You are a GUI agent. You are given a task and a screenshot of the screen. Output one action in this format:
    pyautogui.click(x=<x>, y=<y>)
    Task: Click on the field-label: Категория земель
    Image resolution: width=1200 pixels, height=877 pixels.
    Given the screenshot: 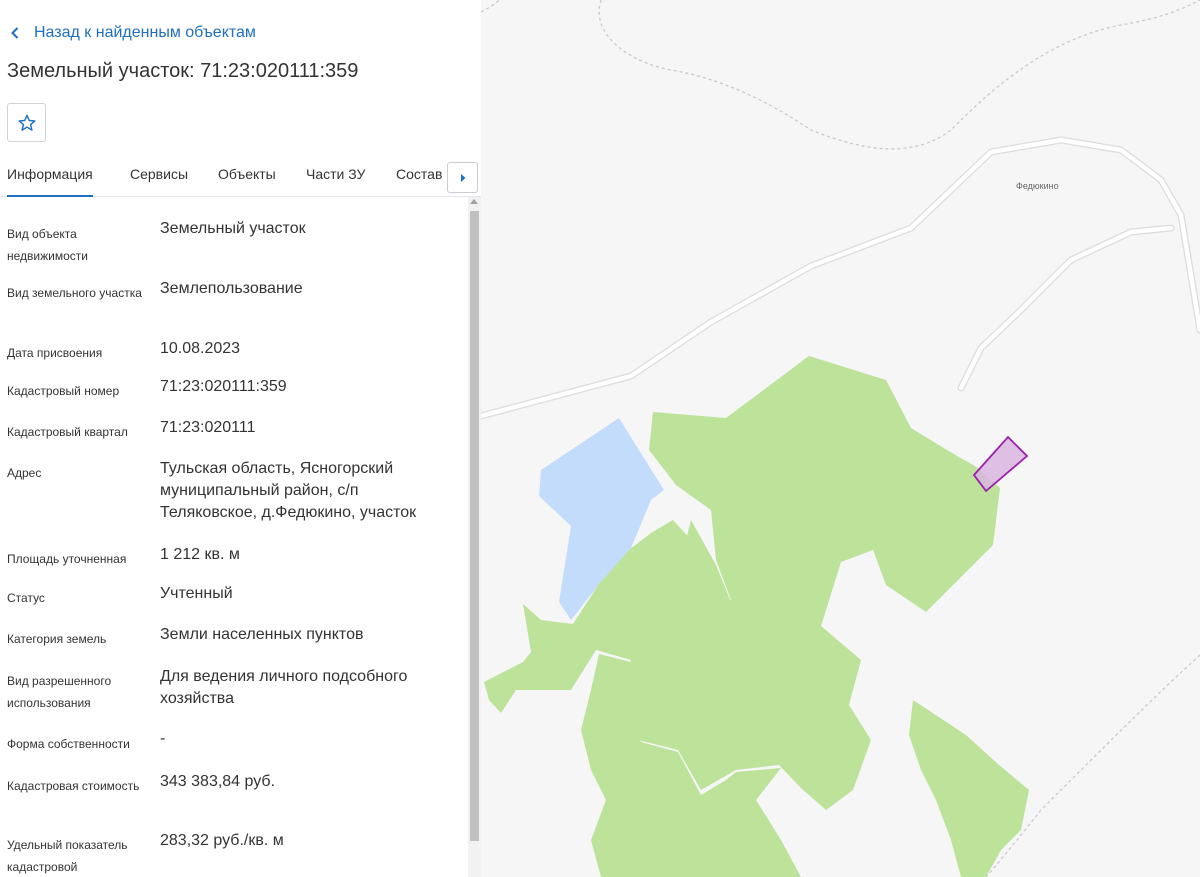 What is the action you would take?
    pyautogui.click(x=57, y=639)
    